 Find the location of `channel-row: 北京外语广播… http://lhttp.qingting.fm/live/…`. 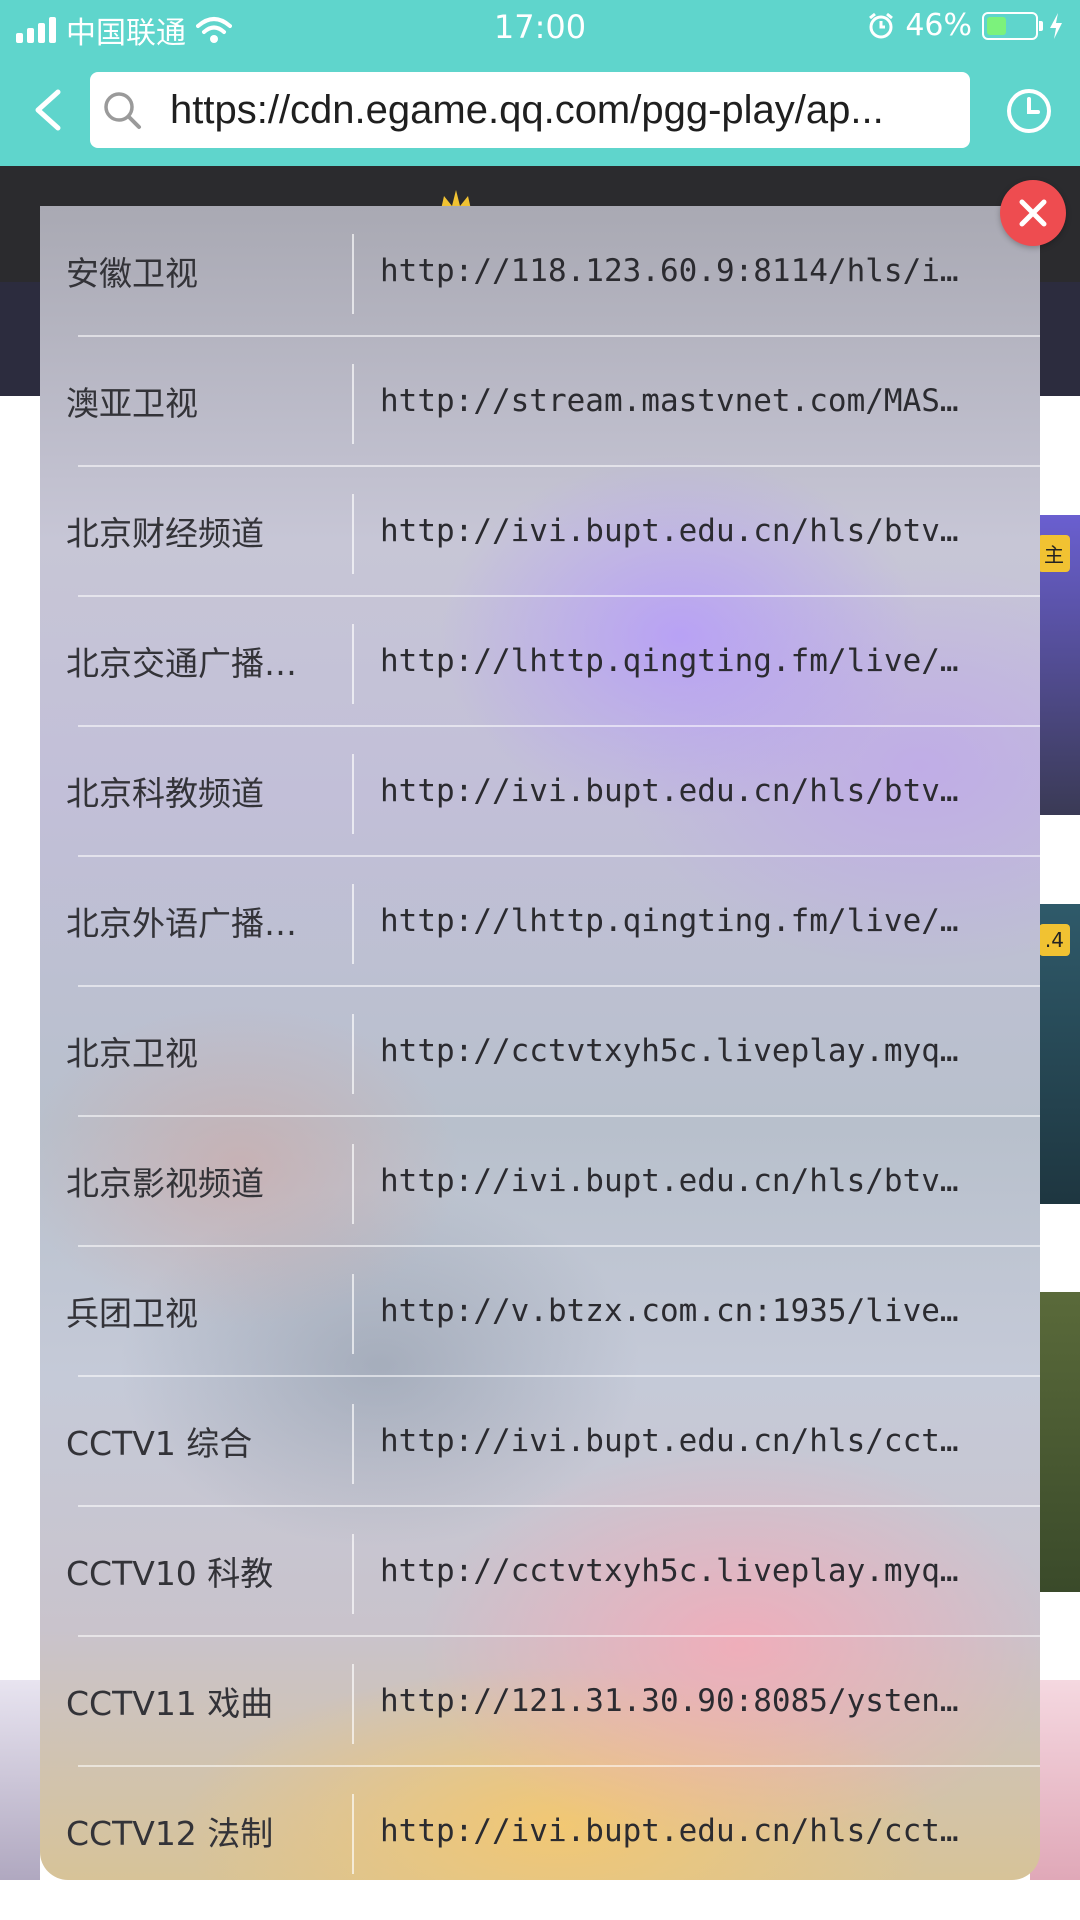

channel-row: 北京外语广播… http://lhttp.qingting.fm/live/… is located at coordinates (540, 921).